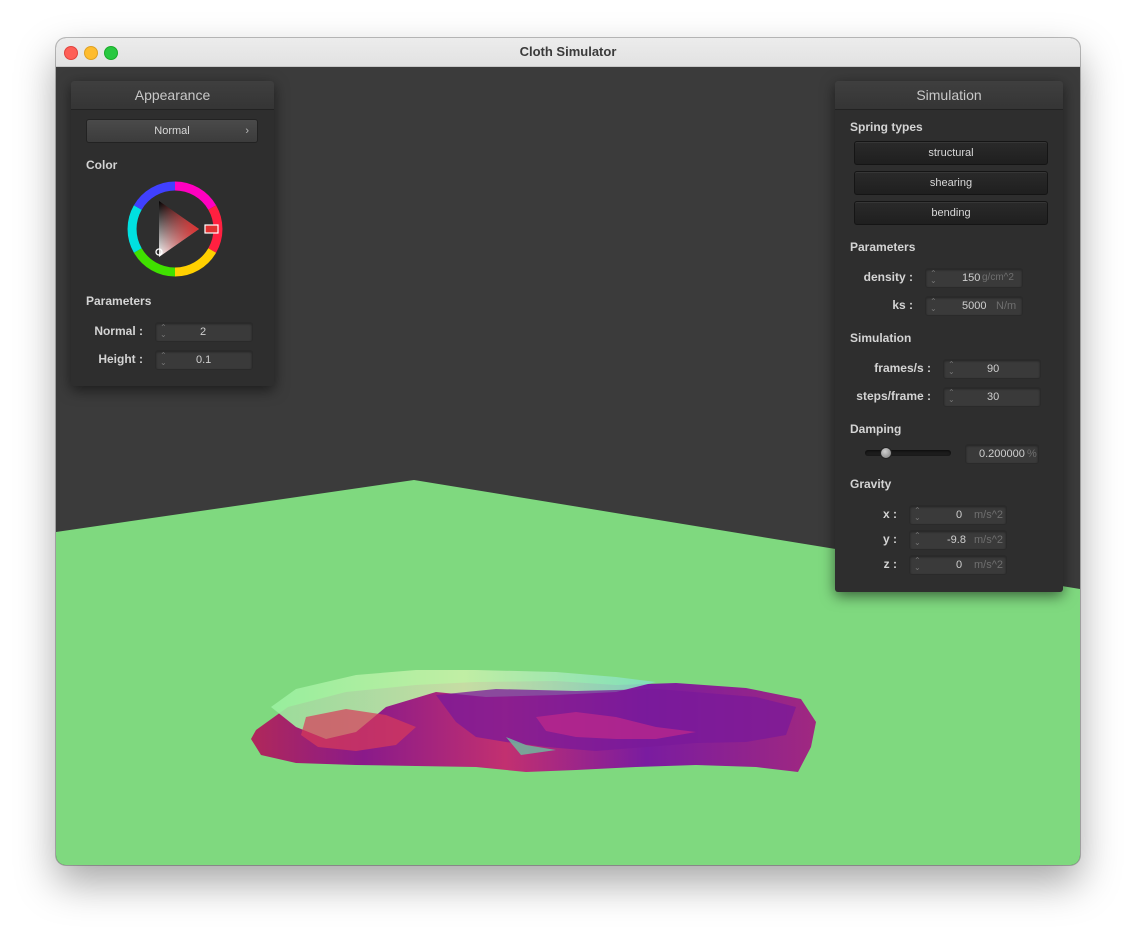 The image size is (1136, 940). I want to click on appearance-parameters-label: Parameters, so click(119, 301).